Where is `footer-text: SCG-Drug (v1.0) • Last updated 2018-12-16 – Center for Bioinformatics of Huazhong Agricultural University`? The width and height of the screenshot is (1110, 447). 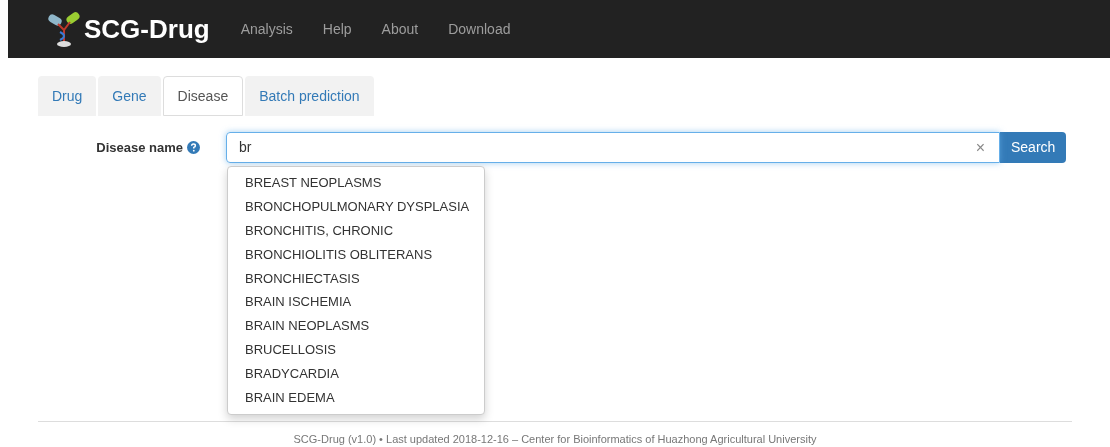 footer-text: SCG-Drug (v1.0) • Last updated 2018-12-16 – Center for Bioinformatics of Huazhong Agricultural University is located at coordinates (555, 439).